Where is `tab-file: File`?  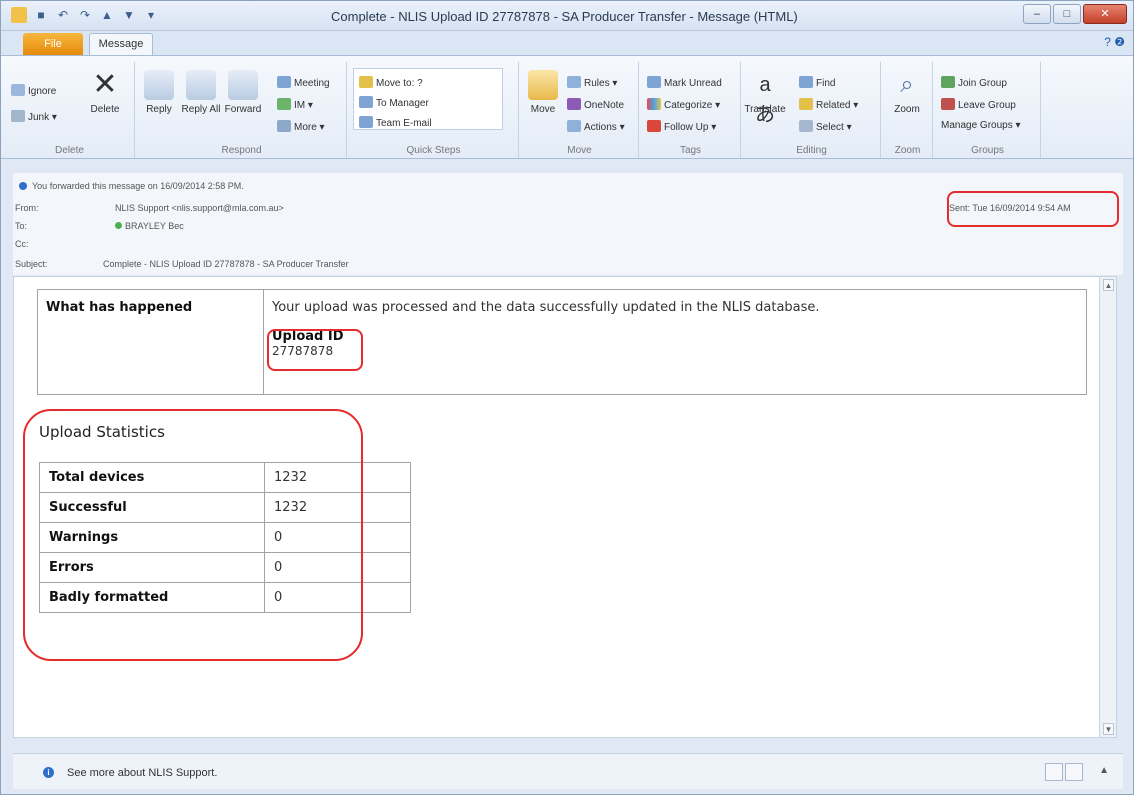
tab-file: File is located at coordinates (53, 44).